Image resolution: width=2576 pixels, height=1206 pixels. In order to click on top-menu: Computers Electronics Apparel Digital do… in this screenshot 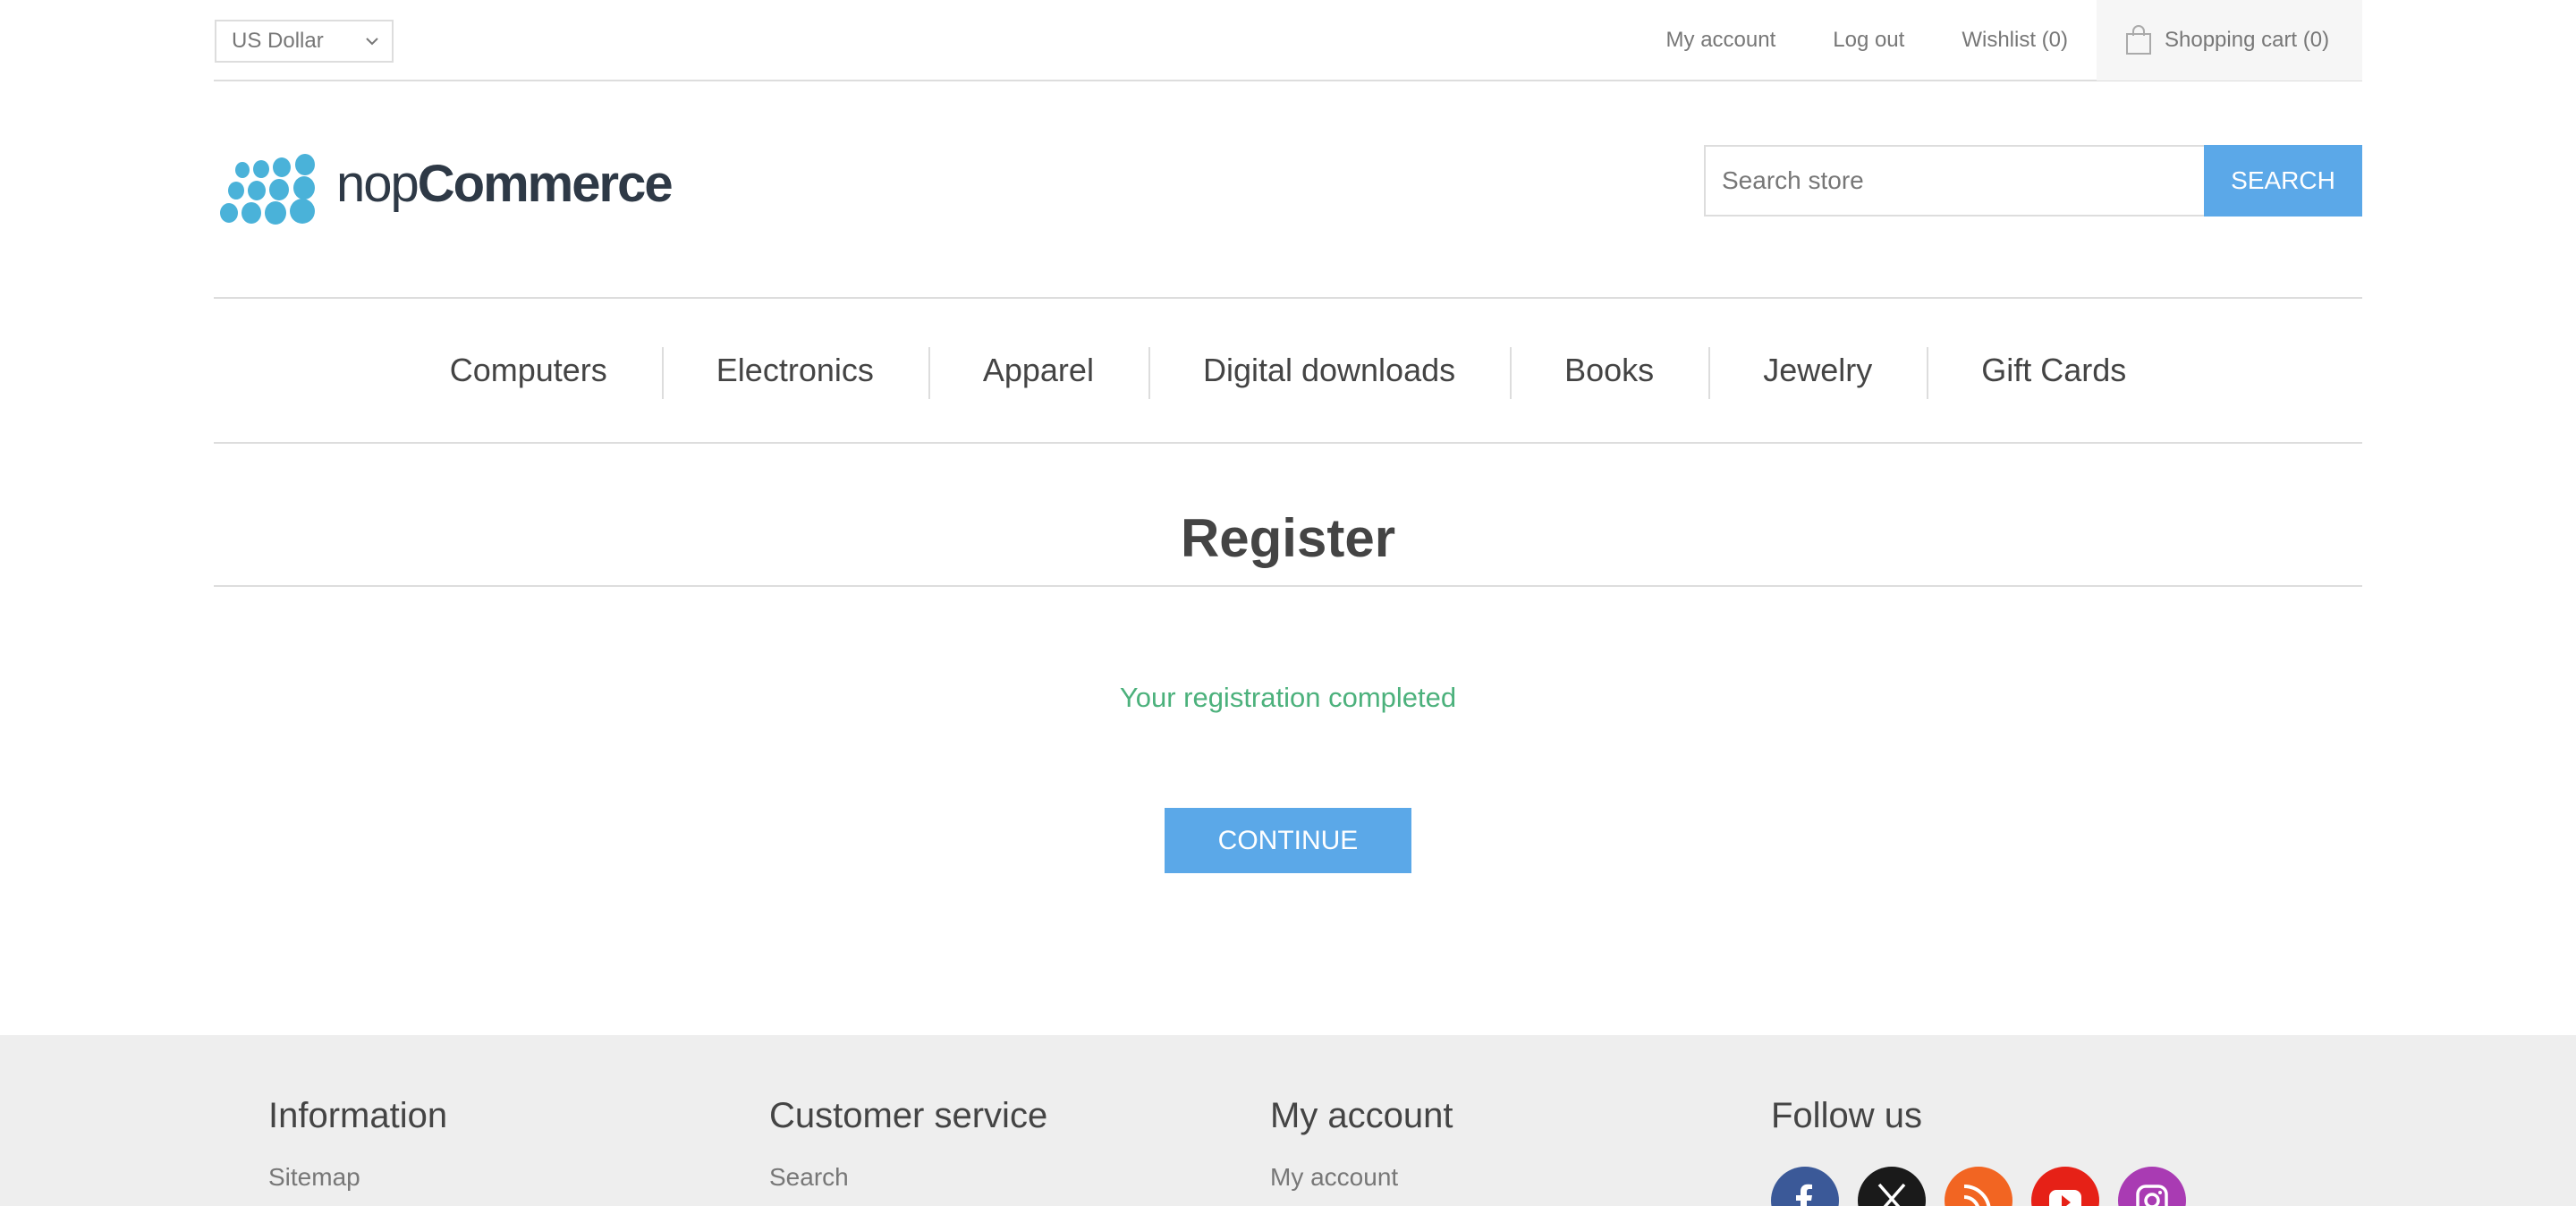, I will do `click(1288, 370)`.